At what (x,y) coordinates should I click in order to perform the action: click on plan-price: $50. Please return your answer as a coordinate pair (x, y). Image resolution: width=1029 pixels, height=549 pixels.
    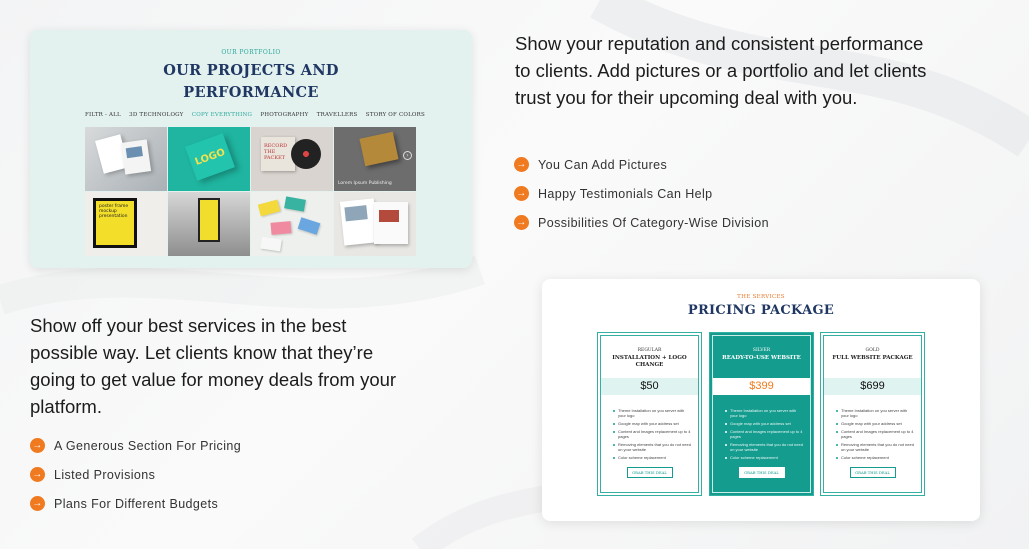
    Looking at the image, I should click on (649, 386).